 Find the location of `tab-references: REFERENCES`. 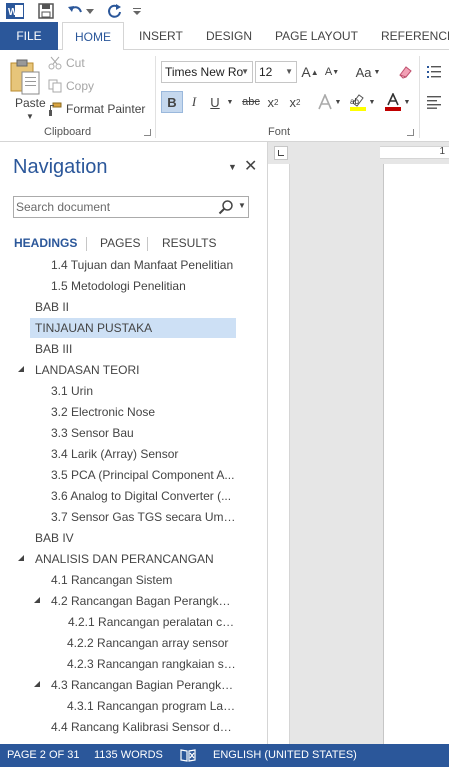

tab-references: REFERENCES is located at coordinates (415, 36).